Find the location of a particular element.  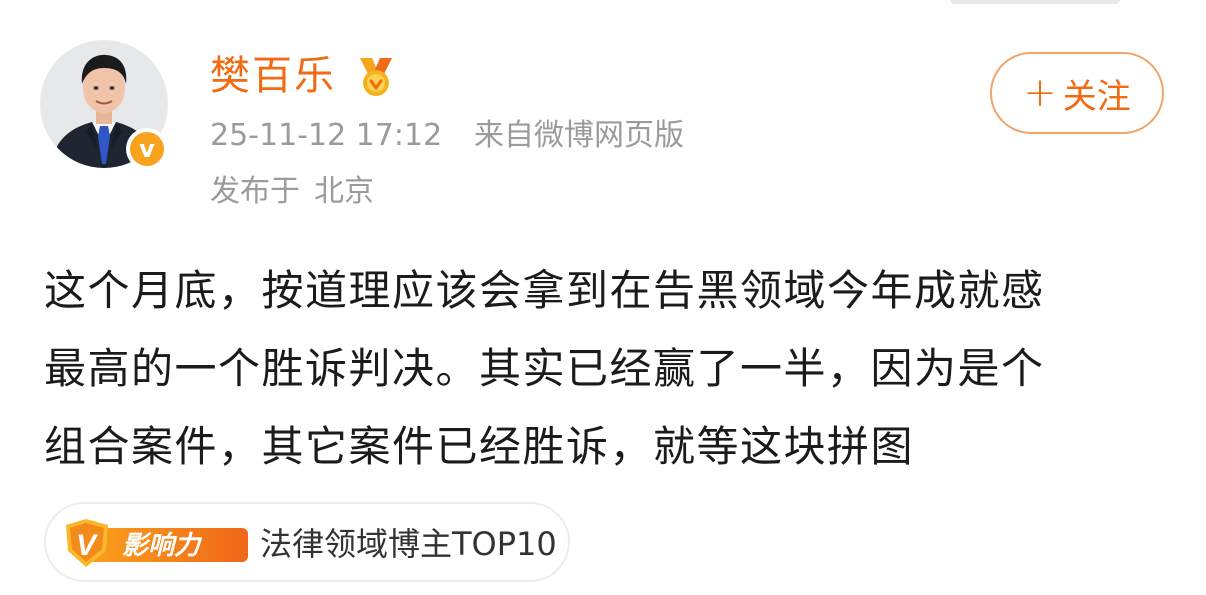

post-source: 来自微博网页版 is located at coordinates (579, 136).